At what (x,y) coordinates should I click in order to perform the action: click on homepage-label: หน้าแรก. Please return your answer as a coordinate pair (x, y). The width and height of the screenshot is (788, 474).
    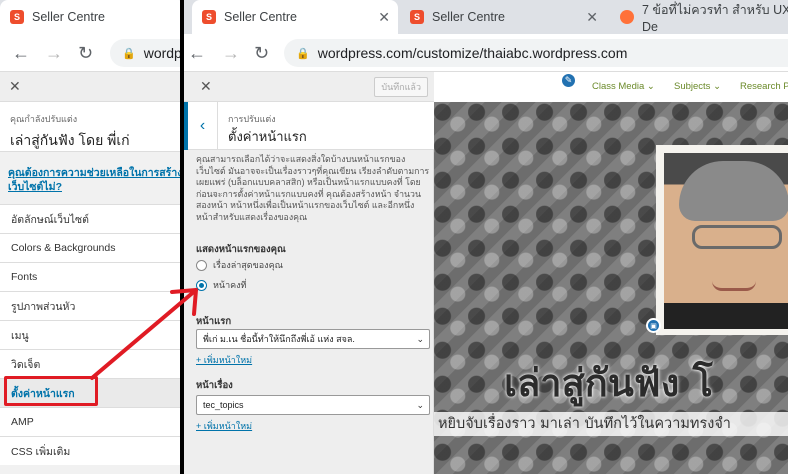
    Looking at the image, I should click on (214, 321).